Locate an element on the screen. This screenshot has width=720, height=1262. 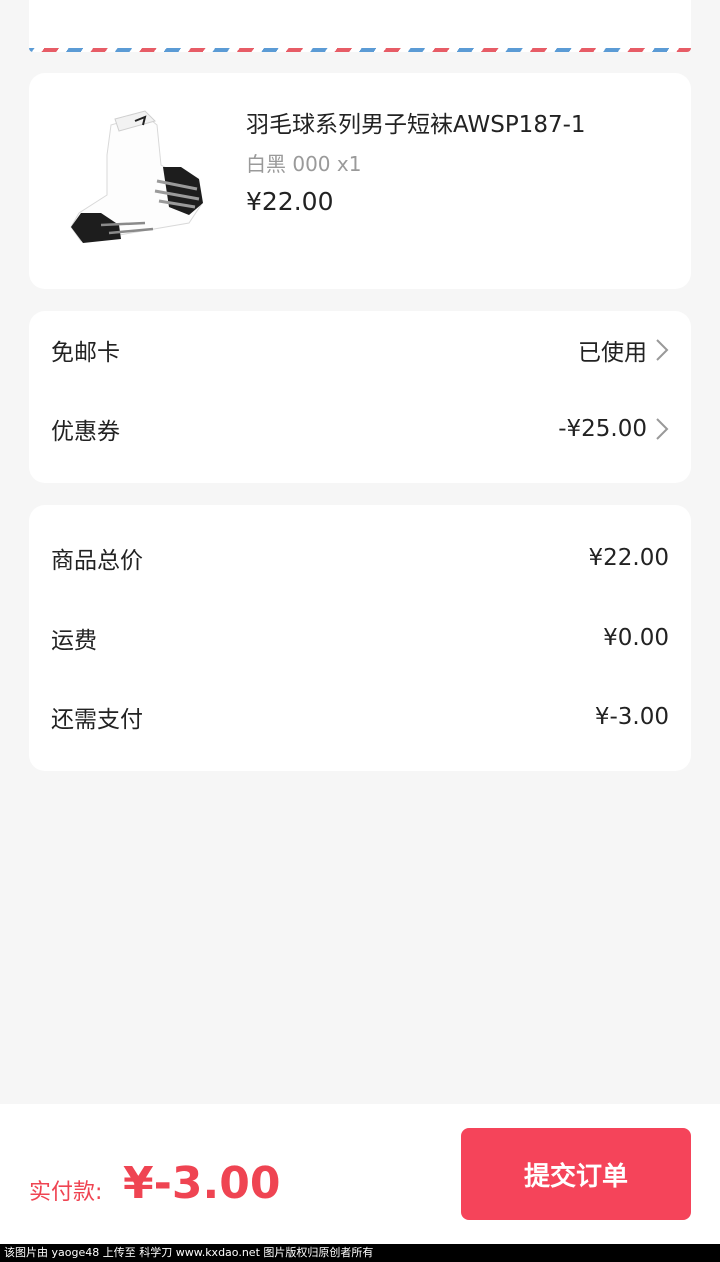
remaining-row: 还需支付 ¥-3.00 is located at coordinates (360, 717).